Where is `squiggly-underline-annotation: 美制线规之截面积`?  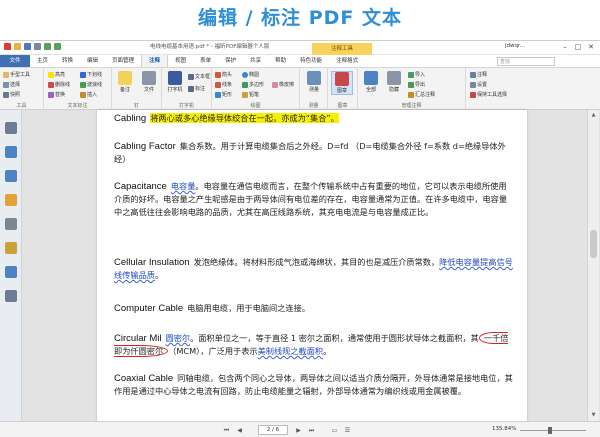
squiggly-underline-annotation: 美制线规之截面积 is located at coordinates (291, 351).